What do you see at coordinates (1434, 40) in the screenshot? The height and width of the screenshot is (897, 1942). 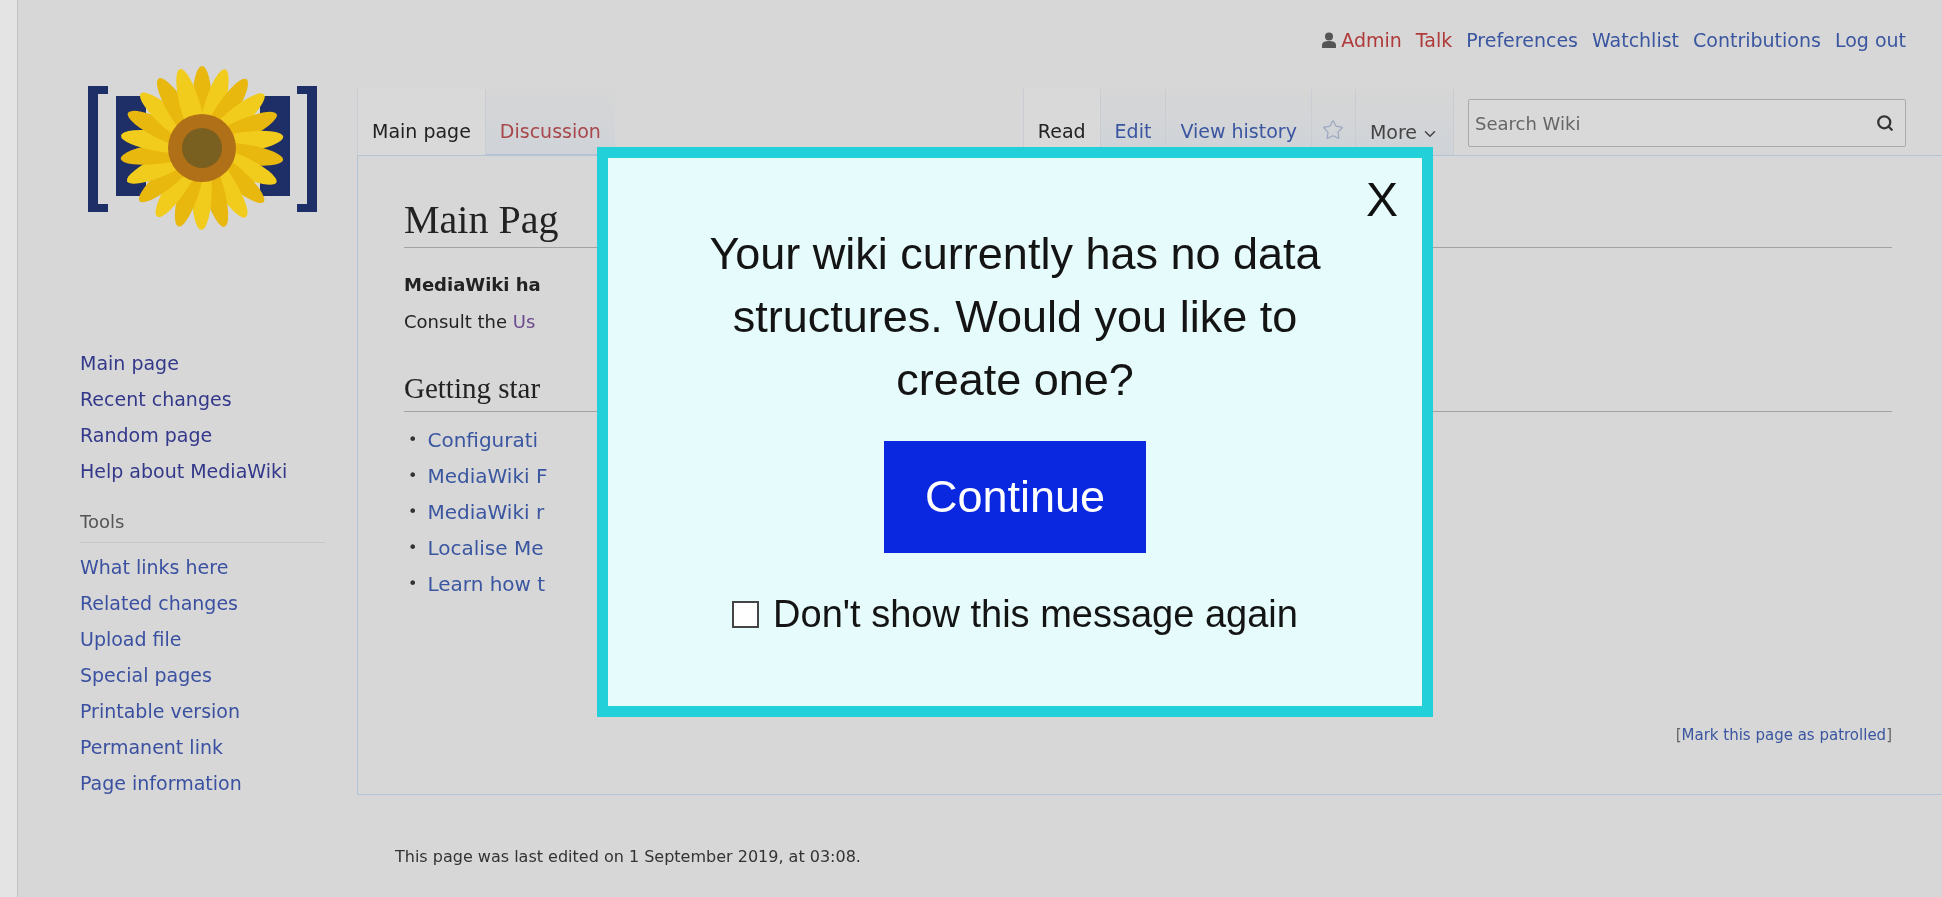 I see `user-menu-link: Talk` at bounding box center [1434, 40].